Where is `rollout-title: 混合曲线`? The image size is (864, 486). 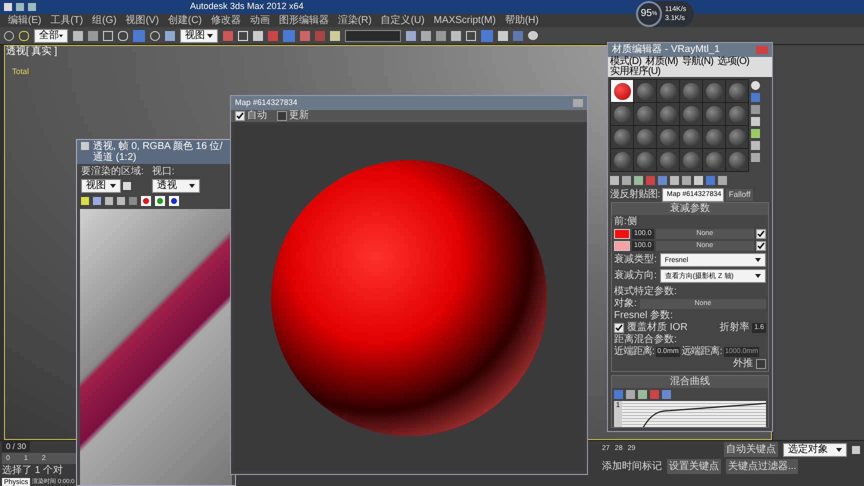 rollout-title: 混合曲线 is located at coordinates (690, 382).